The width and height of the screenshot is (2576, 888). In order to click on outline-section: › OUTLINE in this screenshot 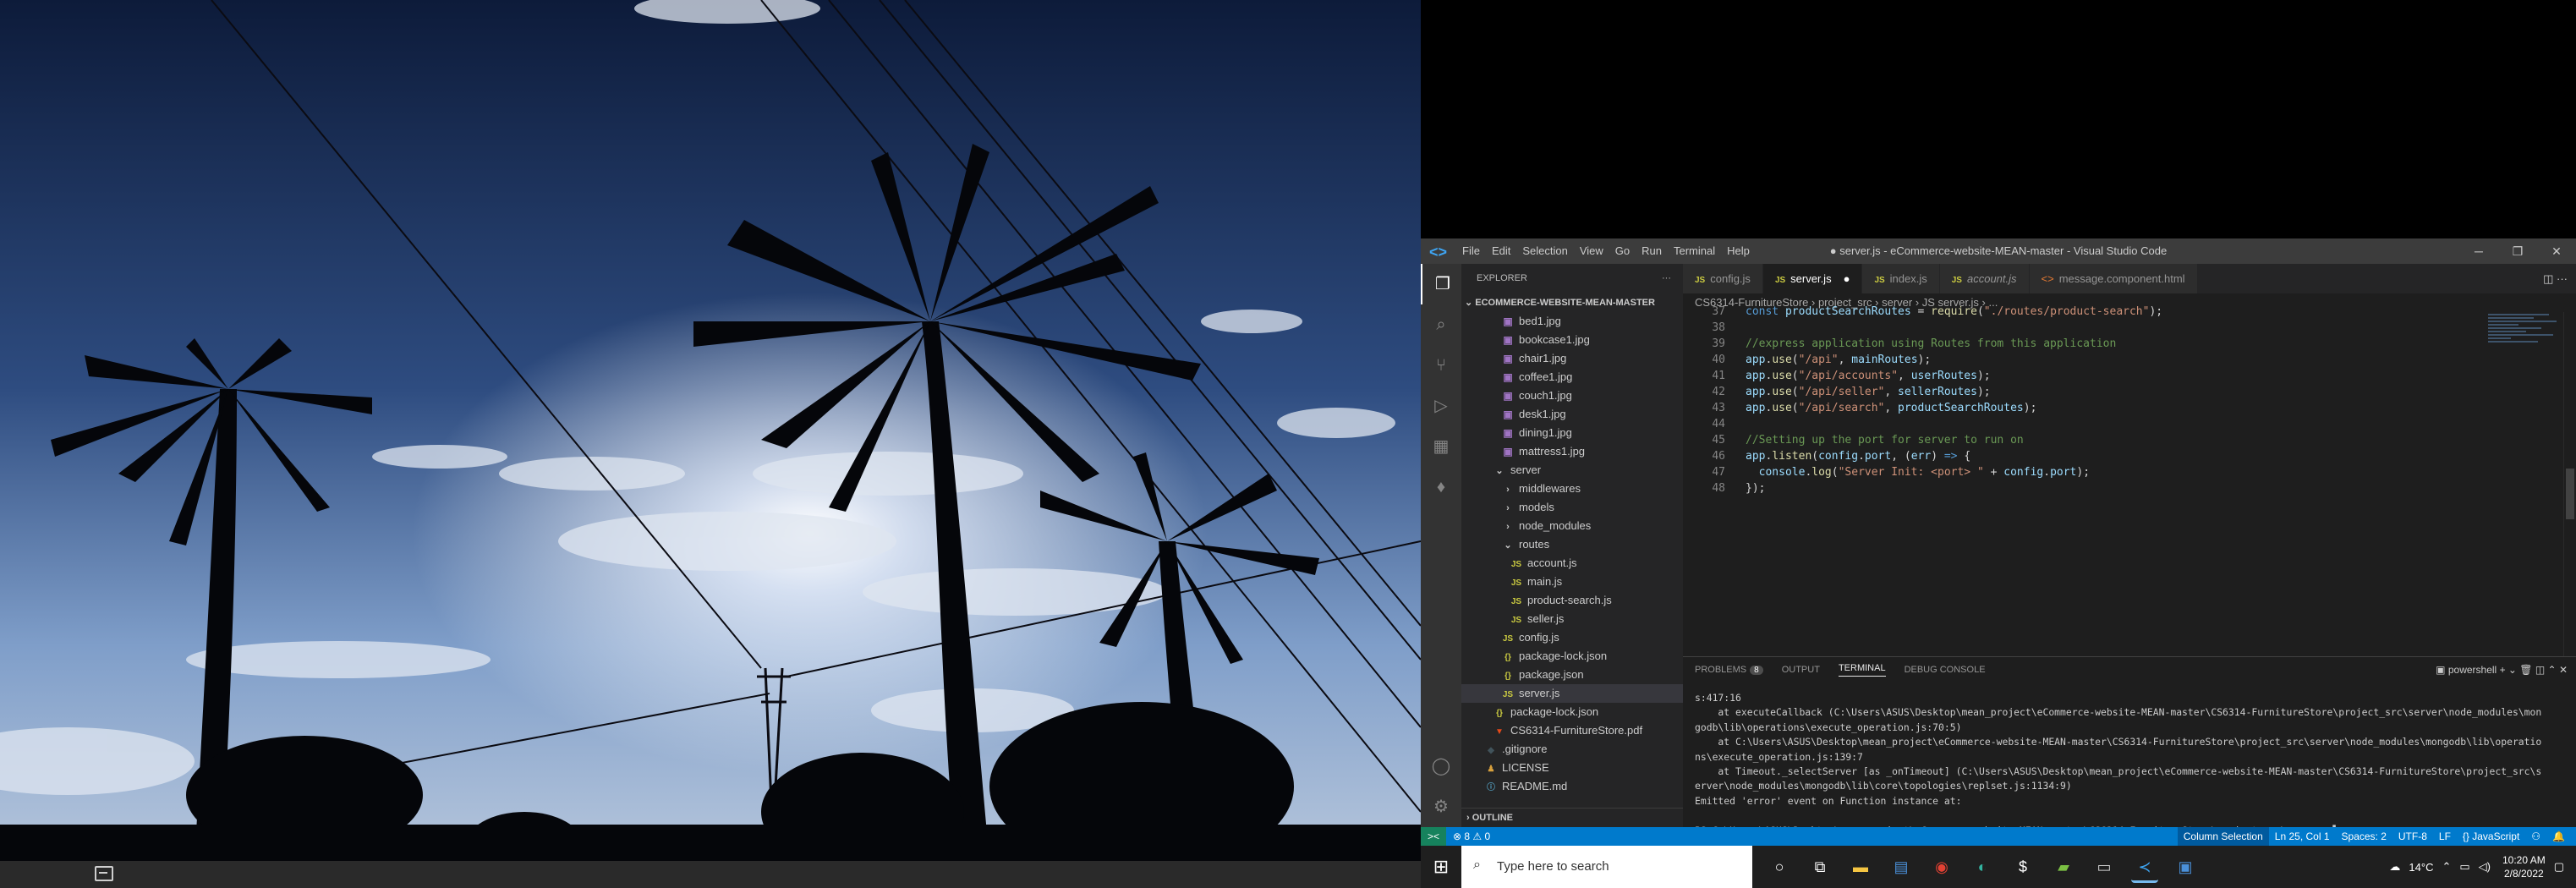, I will do `click(1572, 818)`.